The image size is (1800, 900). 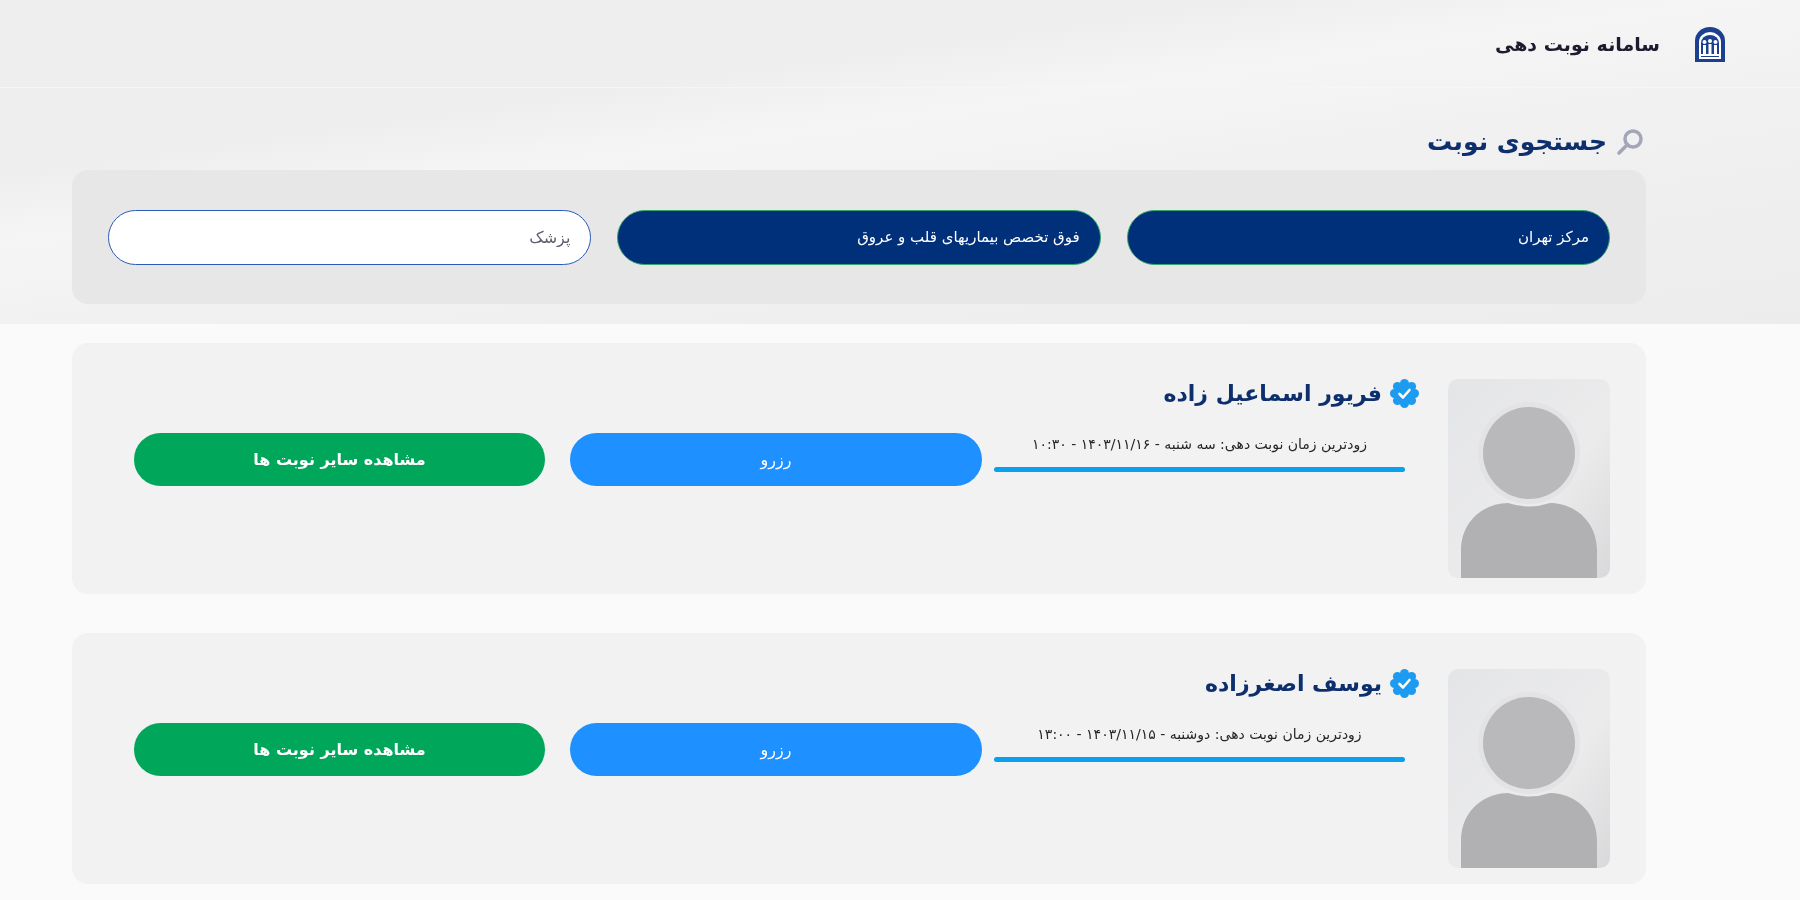 What do you see at coordinates (1199, 735) in the screenshot?
I see `earliest-slot-text: زودترین زمان نوبت دهی: دوشنبه - ۱۴۰۳/۱۱/۱۵ - ۱۳:۰۰` at bounding box center [1199, 735].